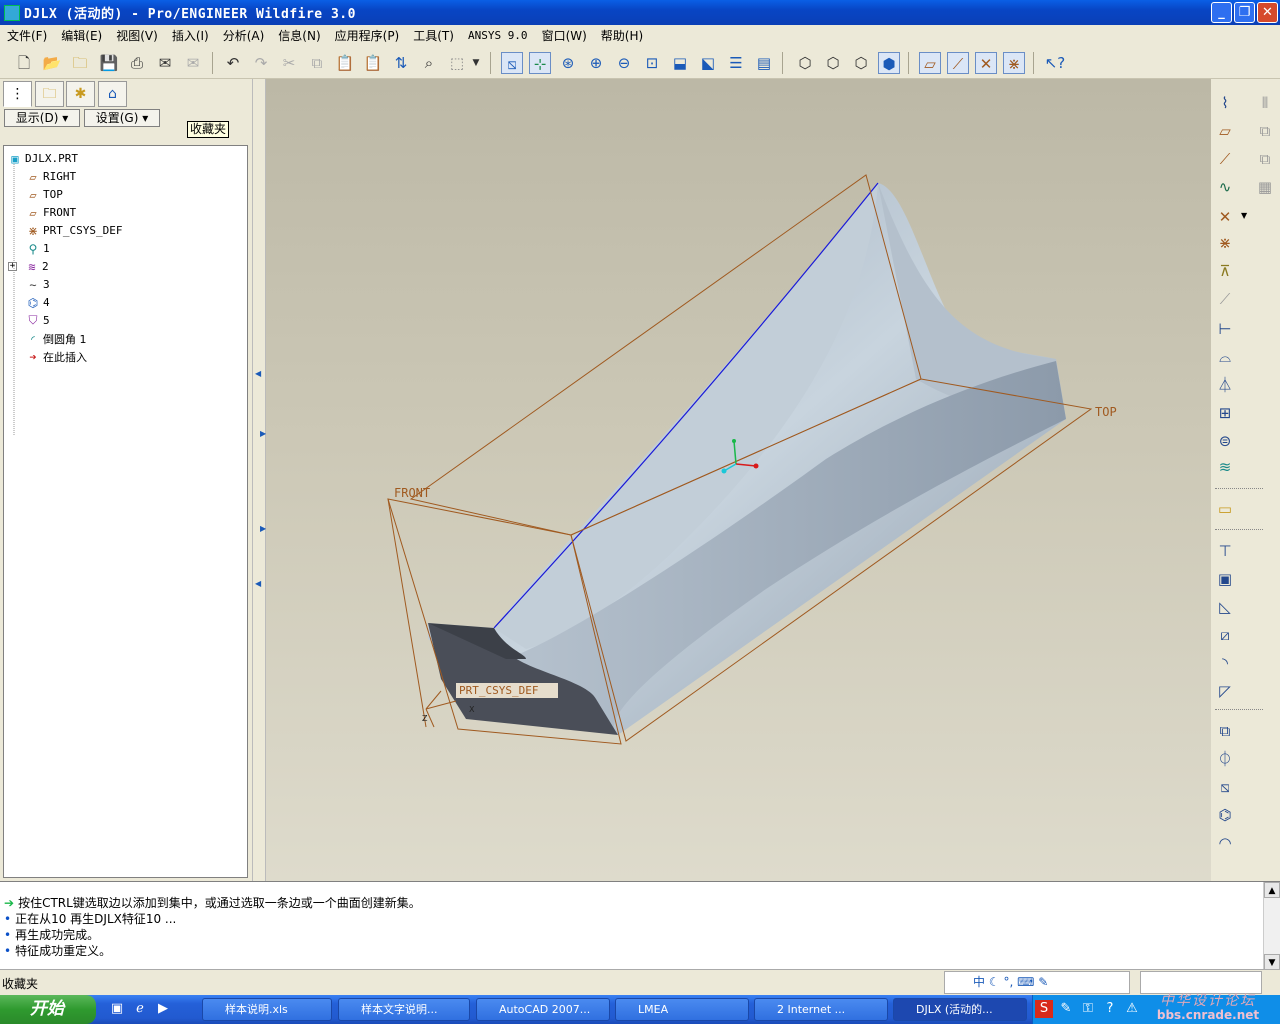 Image resolution: width=1280 pixels, height=1024 pixels. What do you see at coordinates (117, 1009) in the screenshot?
I see `desktop-icon: ▣` at bounding box center [117, 1009].